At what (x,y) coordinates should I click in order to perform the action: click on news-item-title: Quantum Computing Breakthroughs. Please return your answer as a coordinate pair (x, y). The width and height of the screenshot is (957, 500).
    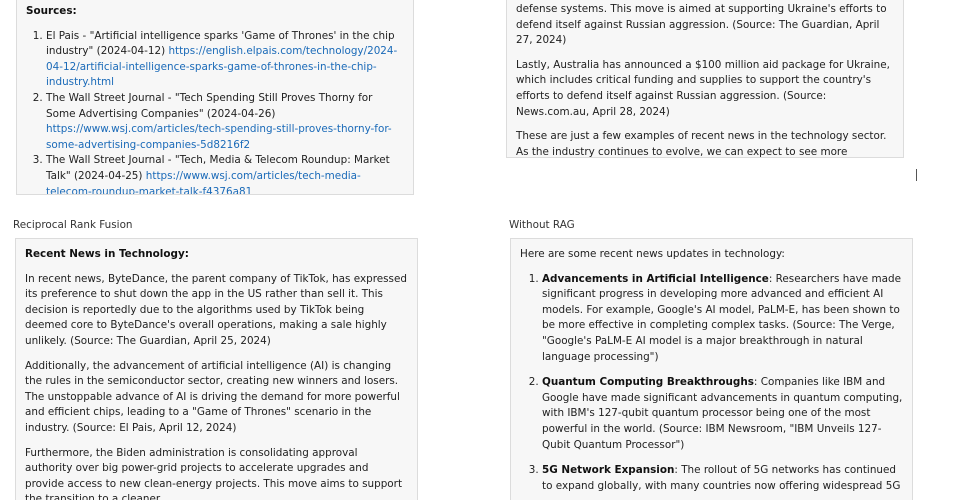
    Looking at the image, I should click on (648, 382).